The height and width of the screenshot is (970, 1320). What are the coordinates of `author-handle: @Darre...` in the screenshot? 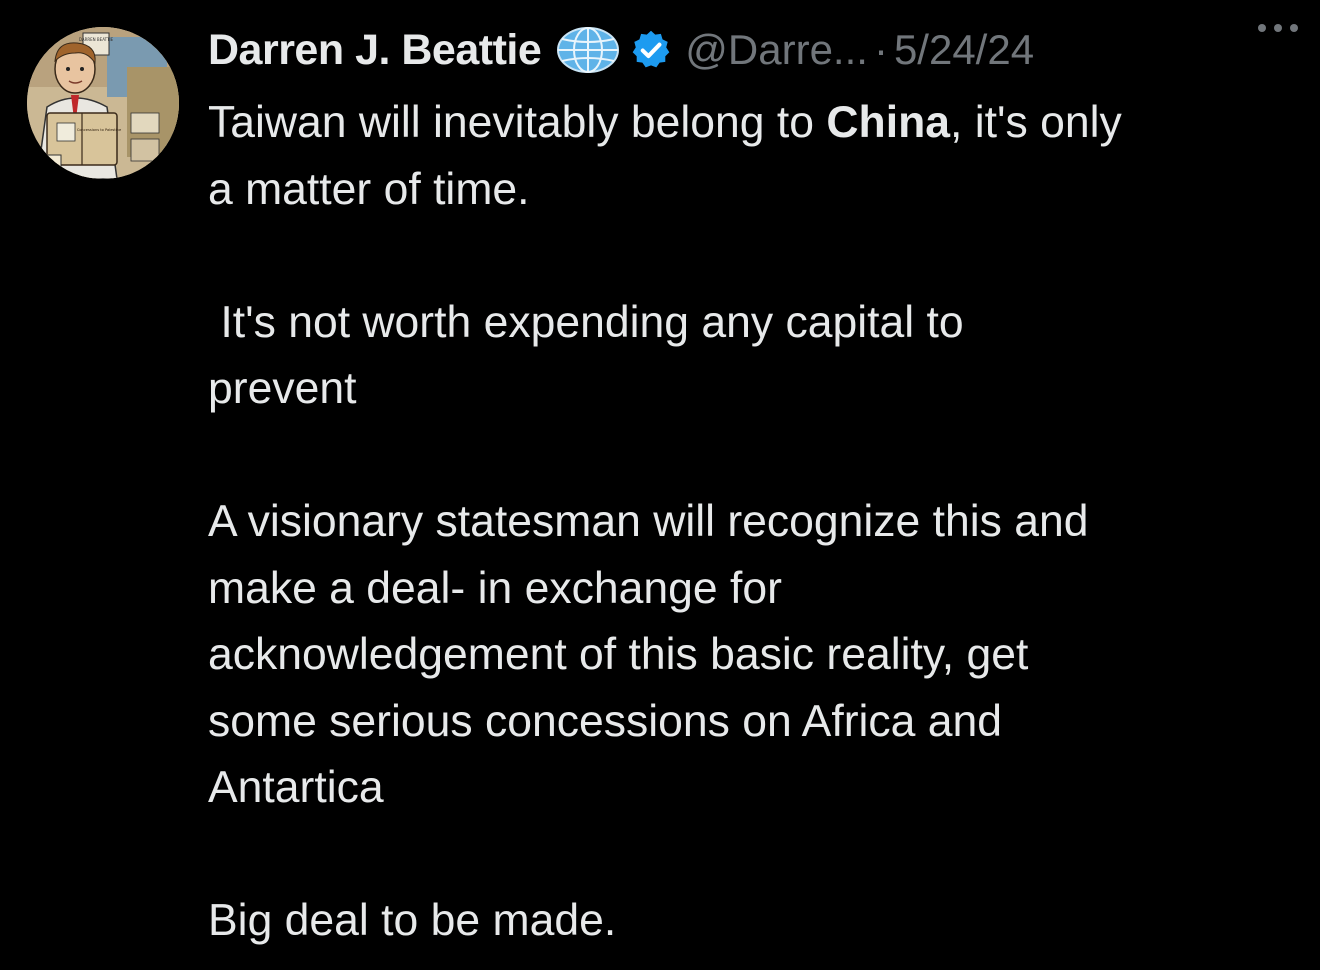 It's located at (776, 50).